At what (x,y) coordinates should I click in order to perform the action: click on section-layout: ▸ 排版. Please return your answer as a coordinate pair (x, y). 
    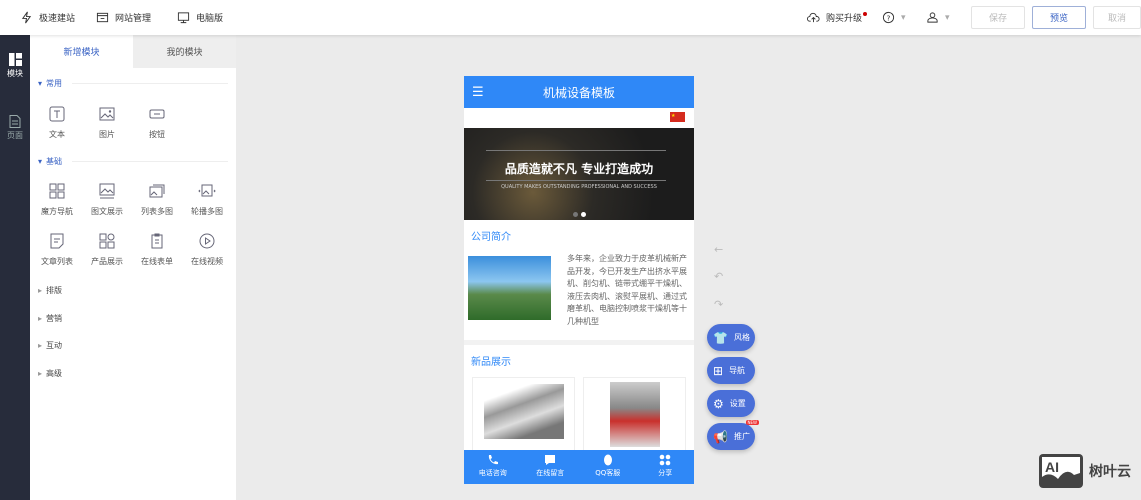
    Looking at the image, I should click on (133, 290).